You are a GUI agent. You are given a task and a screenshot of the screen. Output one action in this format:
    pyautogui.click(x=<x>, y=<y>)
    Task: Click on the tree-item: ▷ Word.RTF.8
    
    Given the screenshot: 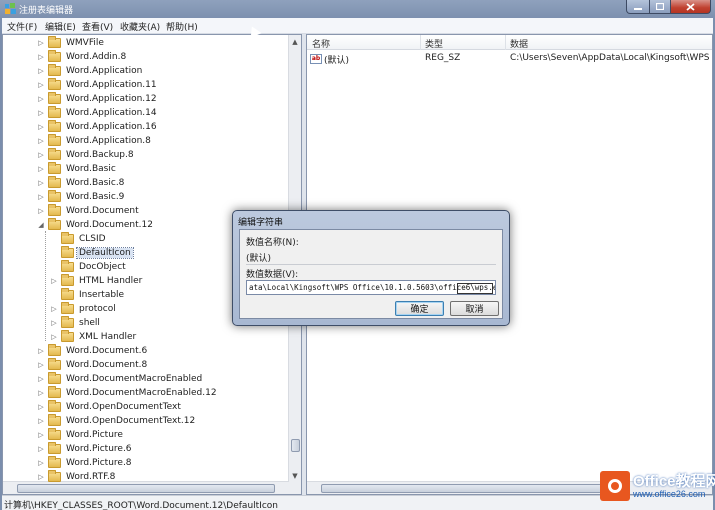 What is the action you would take?
    pyautogui.click(x=76, y=477)
    